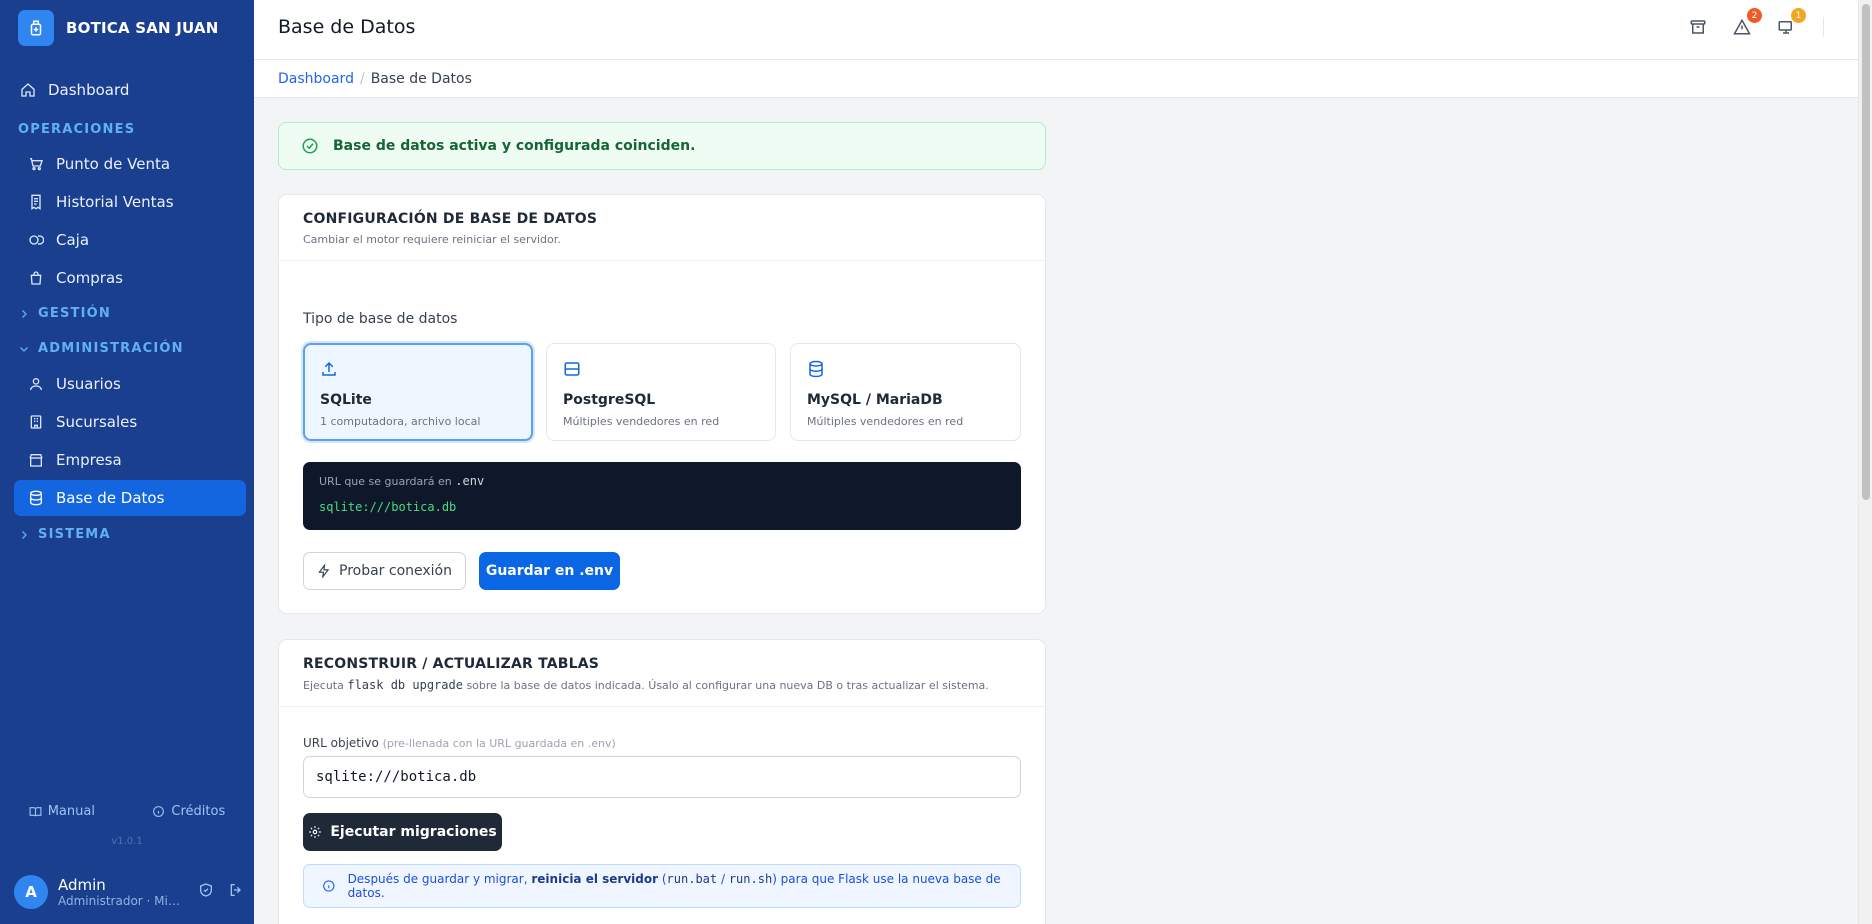  What do you see at coordinates (28, 90) in the screenshot?
I see `home-icon` at bounding box center [28, 90].